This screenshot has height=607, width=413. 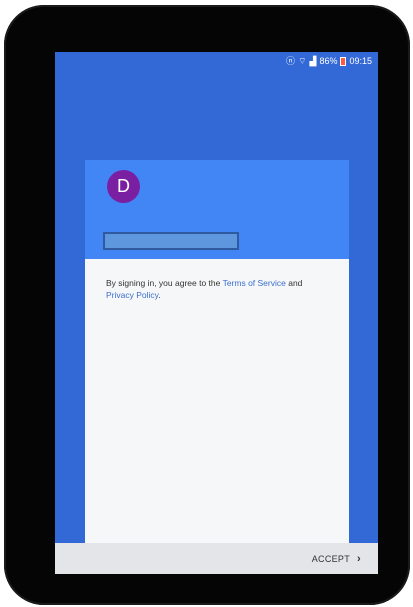 What do you see at coordinates (159, 295) in the screenshot?
I see `terms-suffix: .` at bounding box center [159, 295].